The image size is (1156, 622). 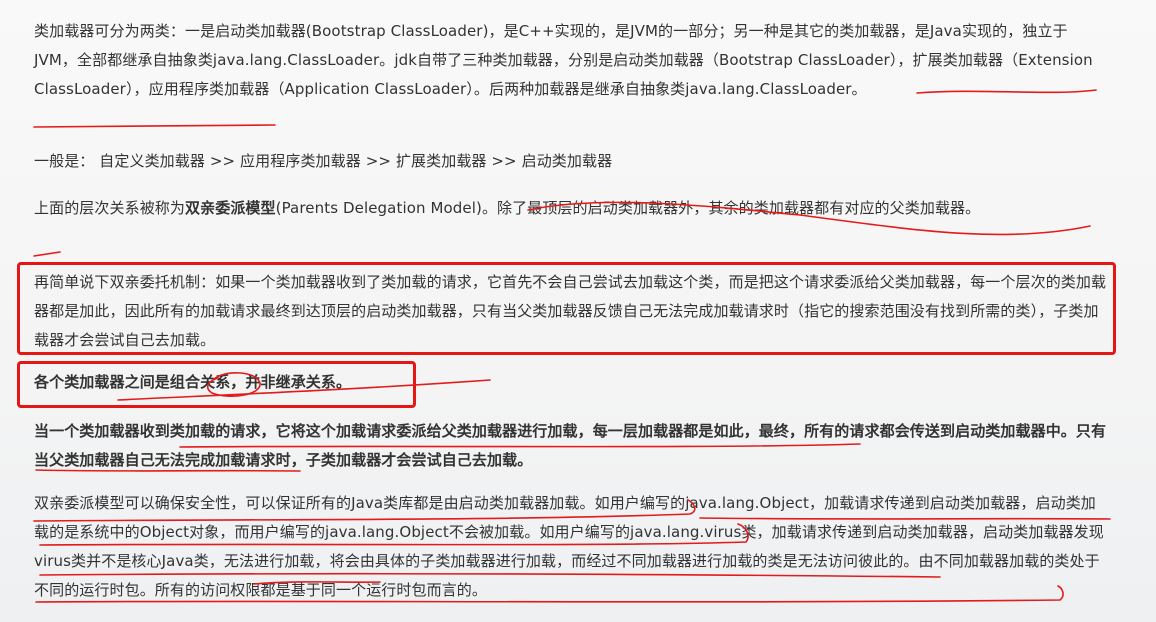 I want to click on paragraph-composition-relation: 各个类加载器之间是组合关系，并非继承关系。, so click(x=193, y=382).